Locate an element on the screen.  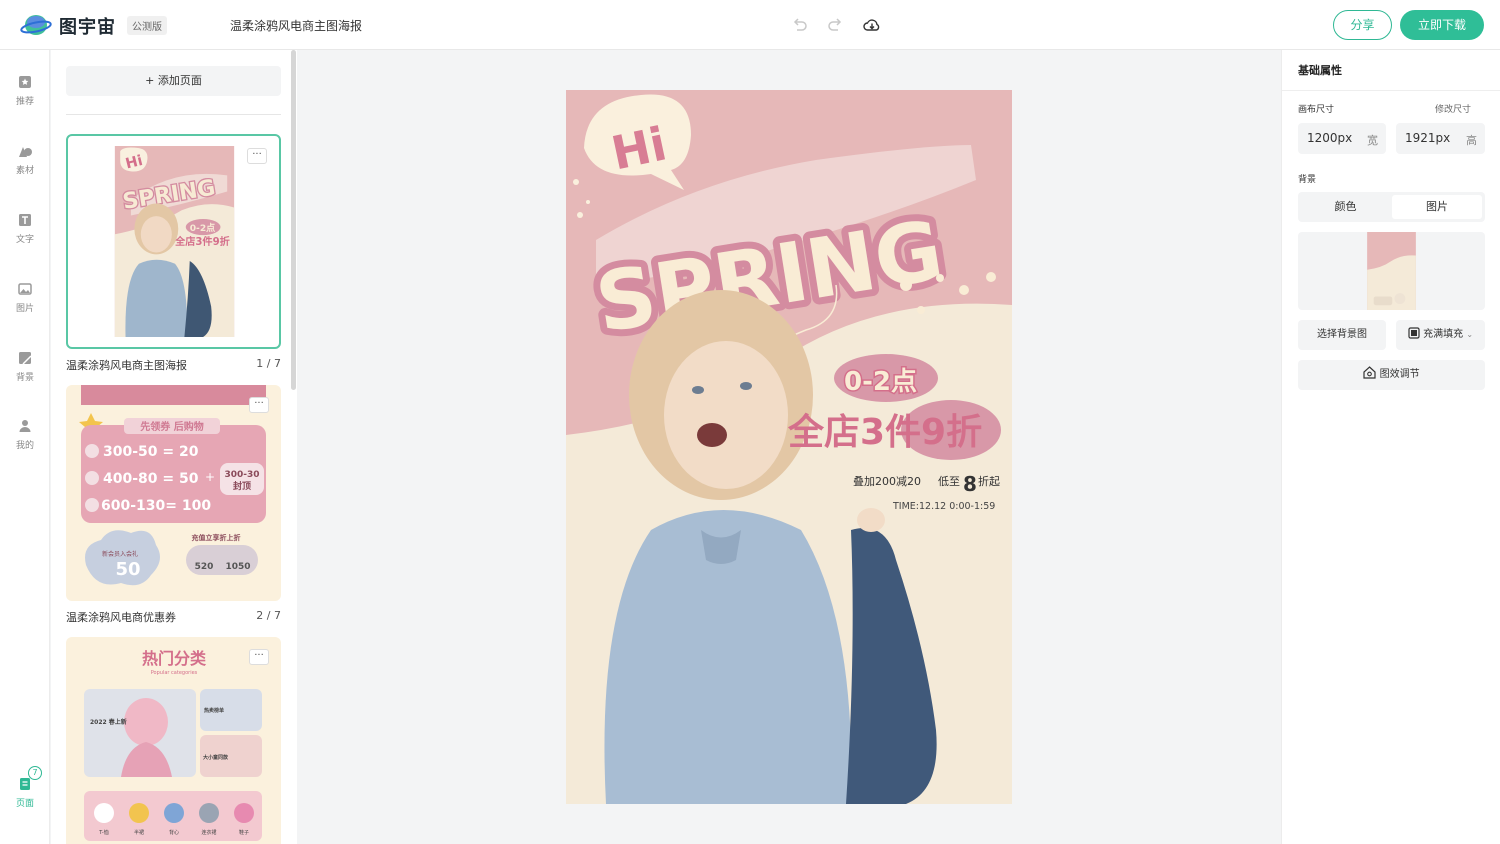
undo-icon is located at coordinates (799, 25).